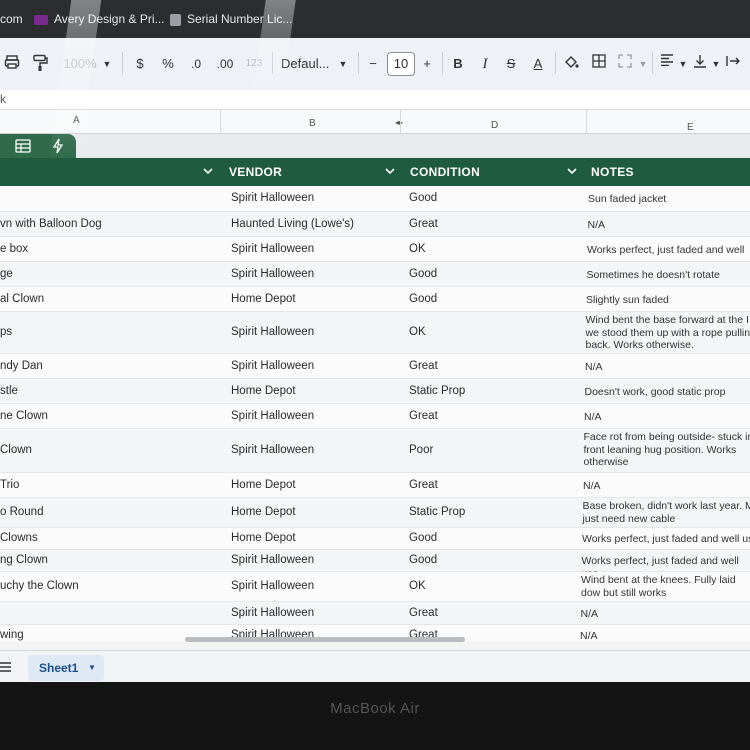 This screenshot has width=750, height=750. Describe the element at coordinates (21, 366) in the screenshot. I see `cell-name: ndy Dan` at that location.